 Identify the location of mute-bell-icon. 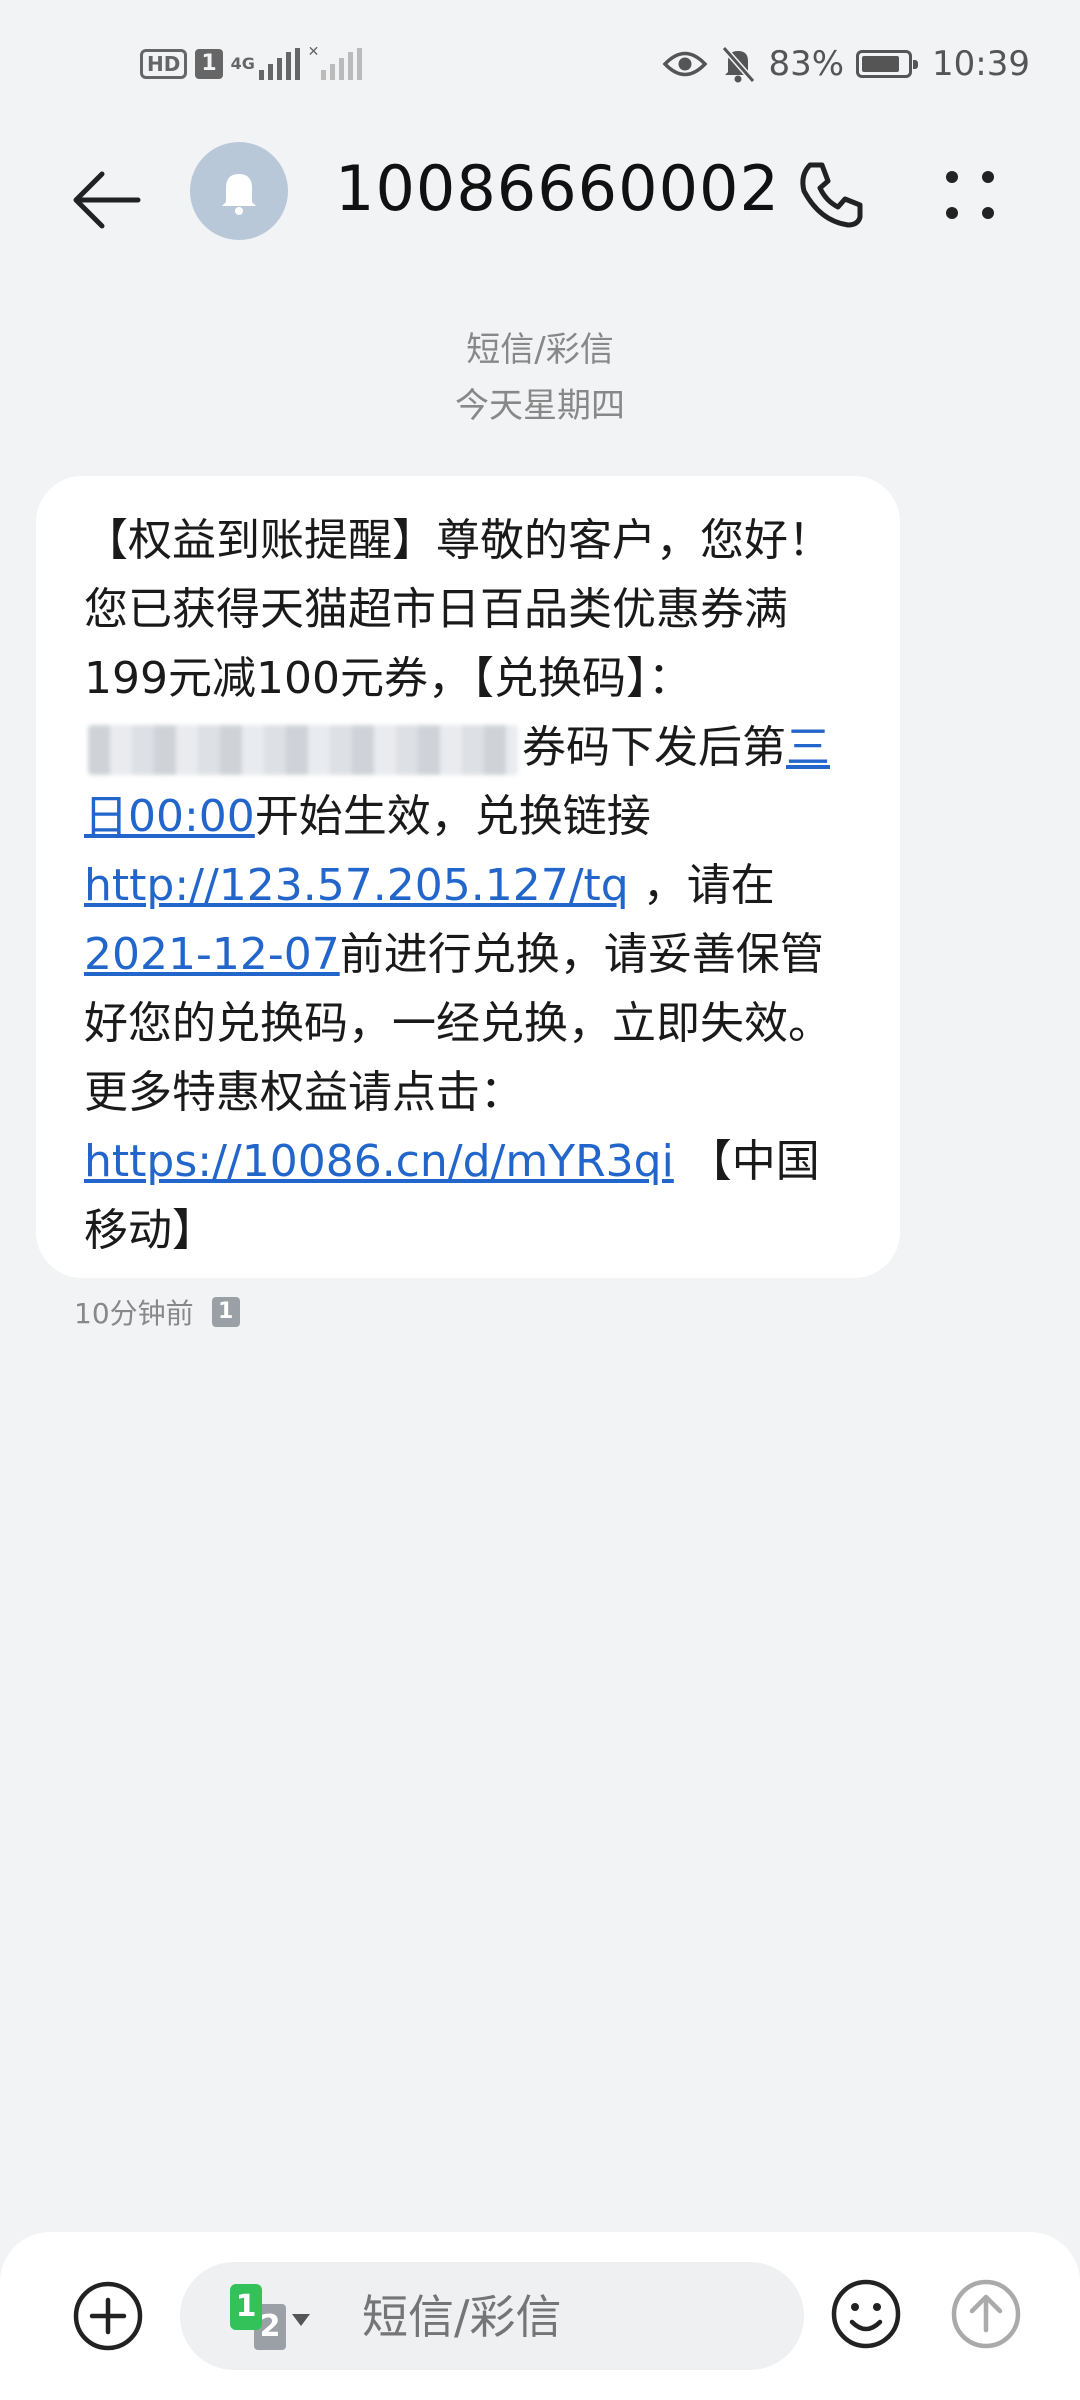
(739, 64).